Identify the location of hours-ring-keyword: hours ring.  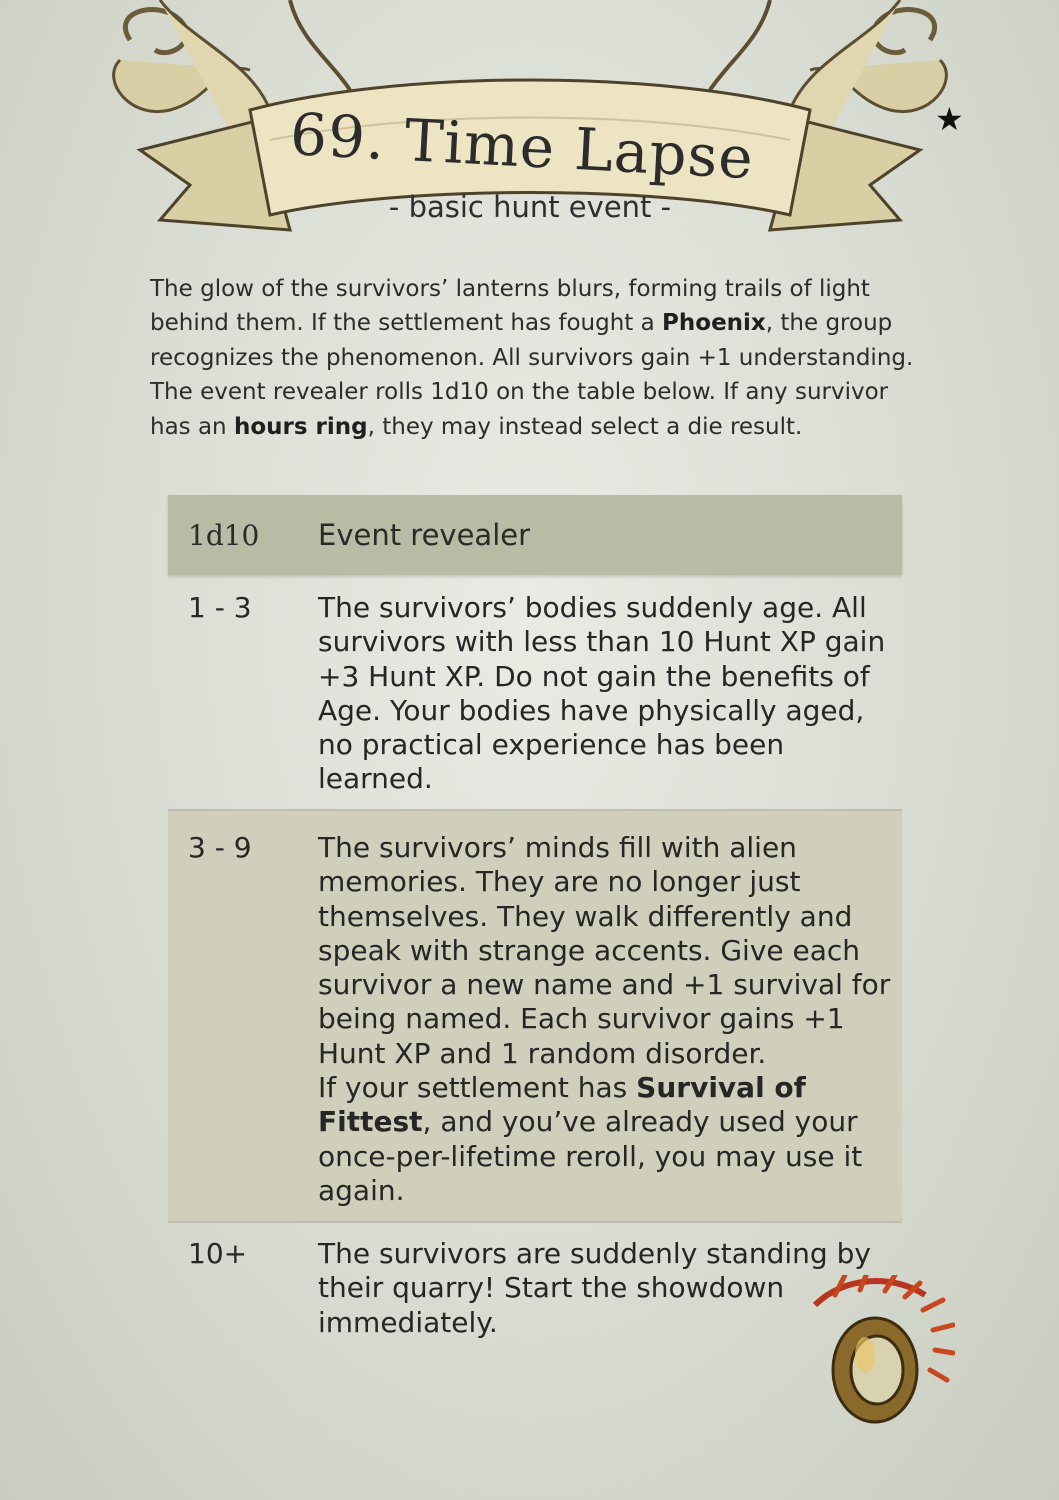
(300, 426).